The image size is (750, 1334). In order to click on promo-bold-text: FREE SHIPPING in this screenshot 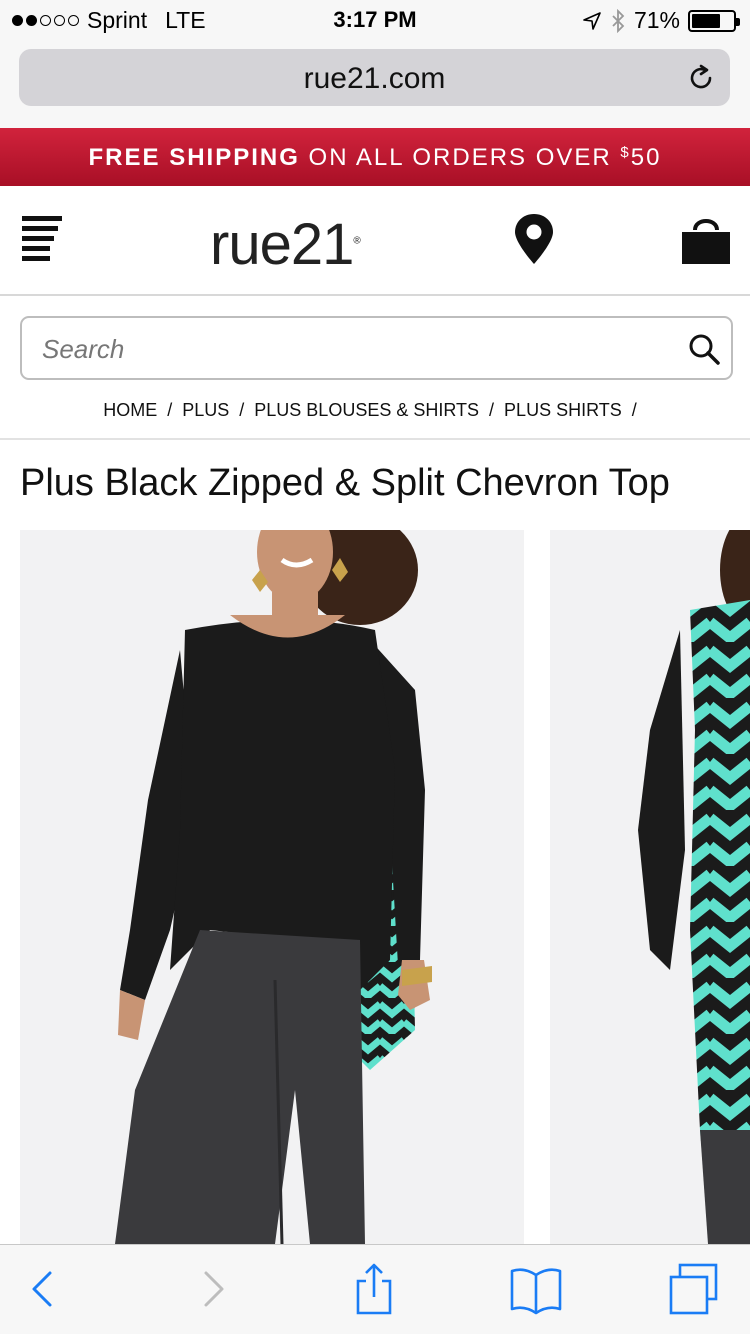, I will do `click(194, 157)`.